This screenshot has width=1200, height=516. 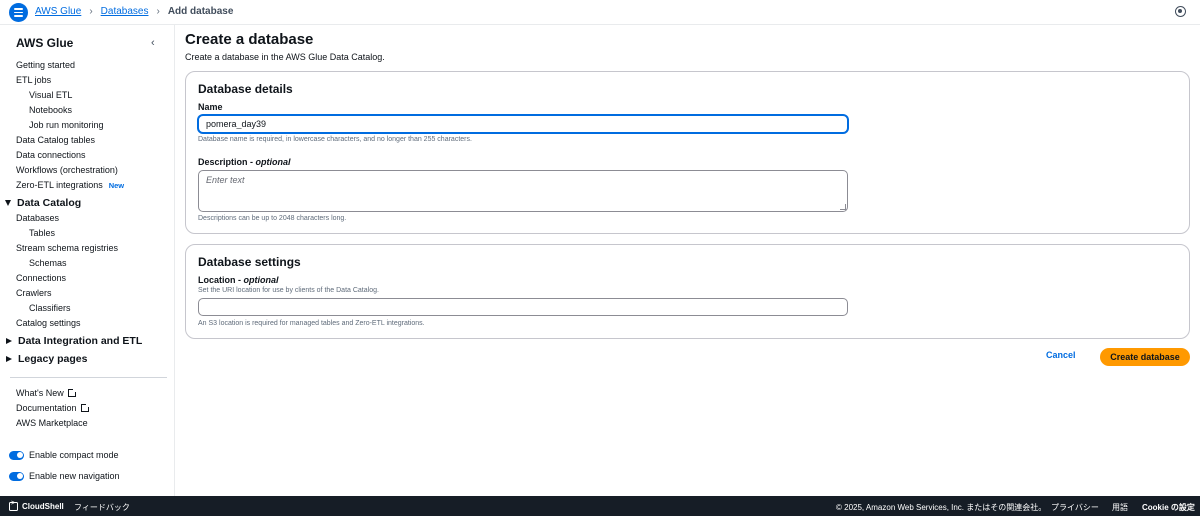 I want to click on sidebar-section-data-catalog: Data Catalog, so click(x=43, y=203).